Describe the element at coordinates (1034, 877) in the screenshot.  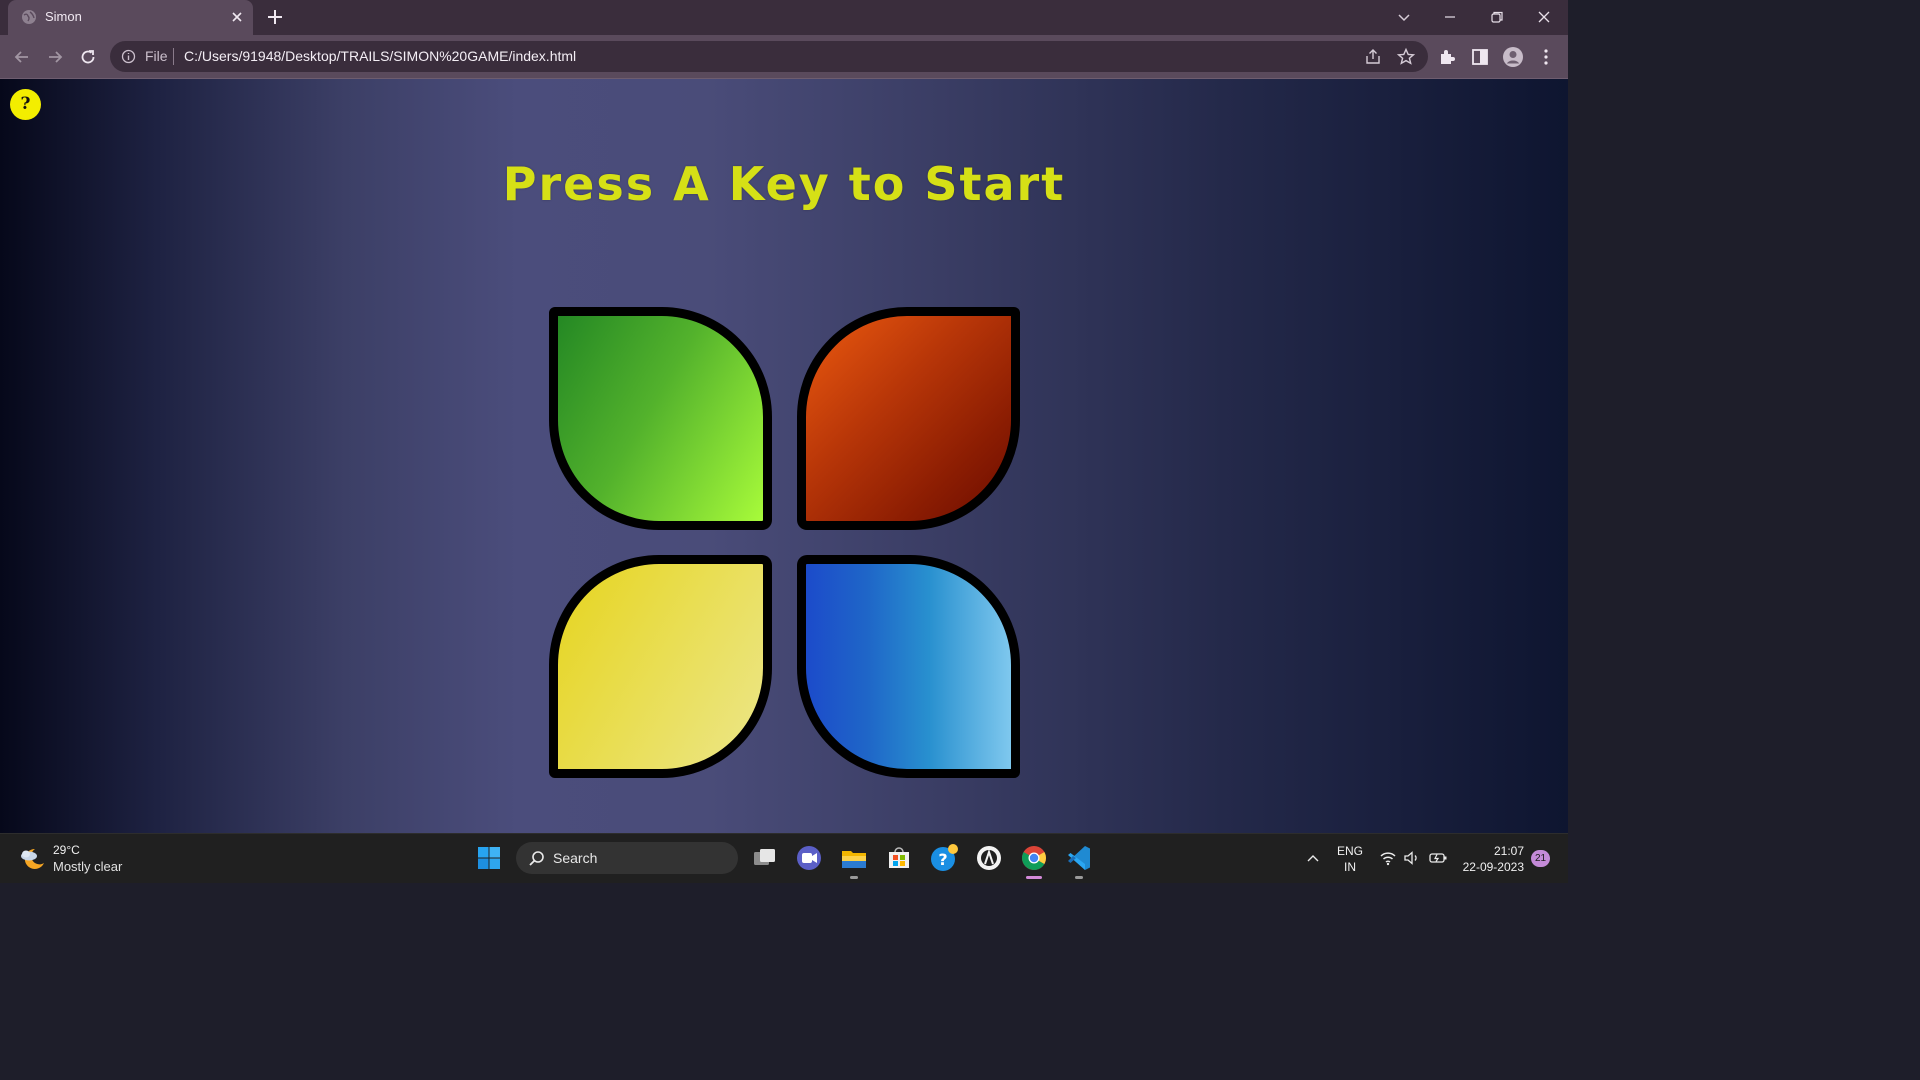
I see `running-indicator-active` at that location.